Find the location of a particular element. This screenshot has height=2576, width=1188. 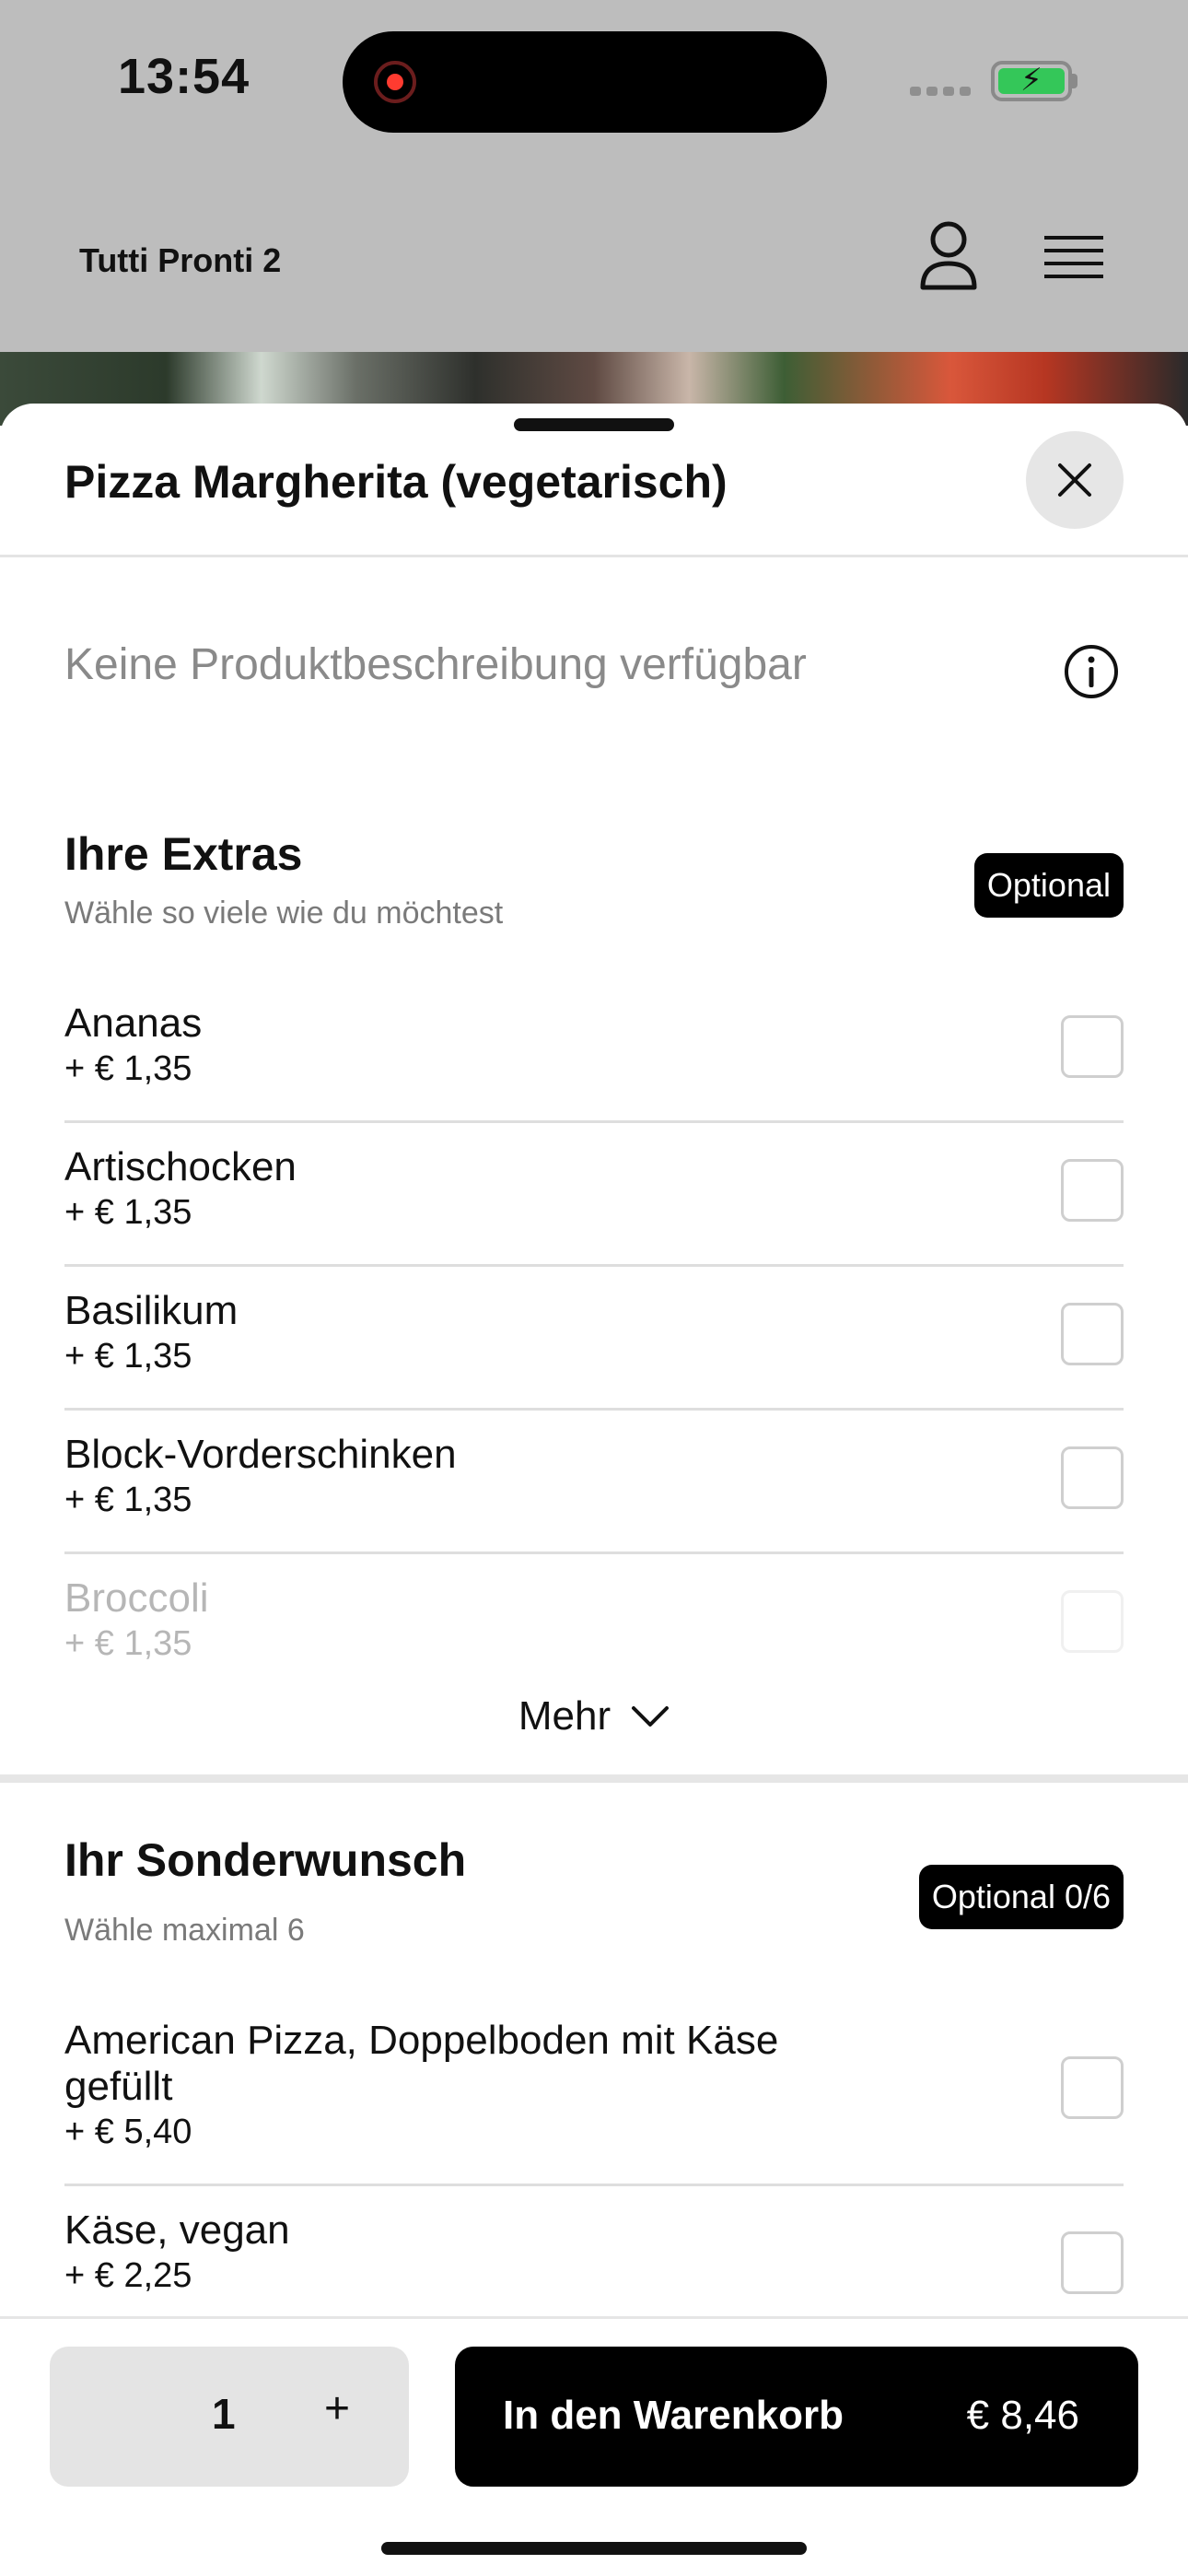

more-label: Mehr is located at coordinates (564, 1716).